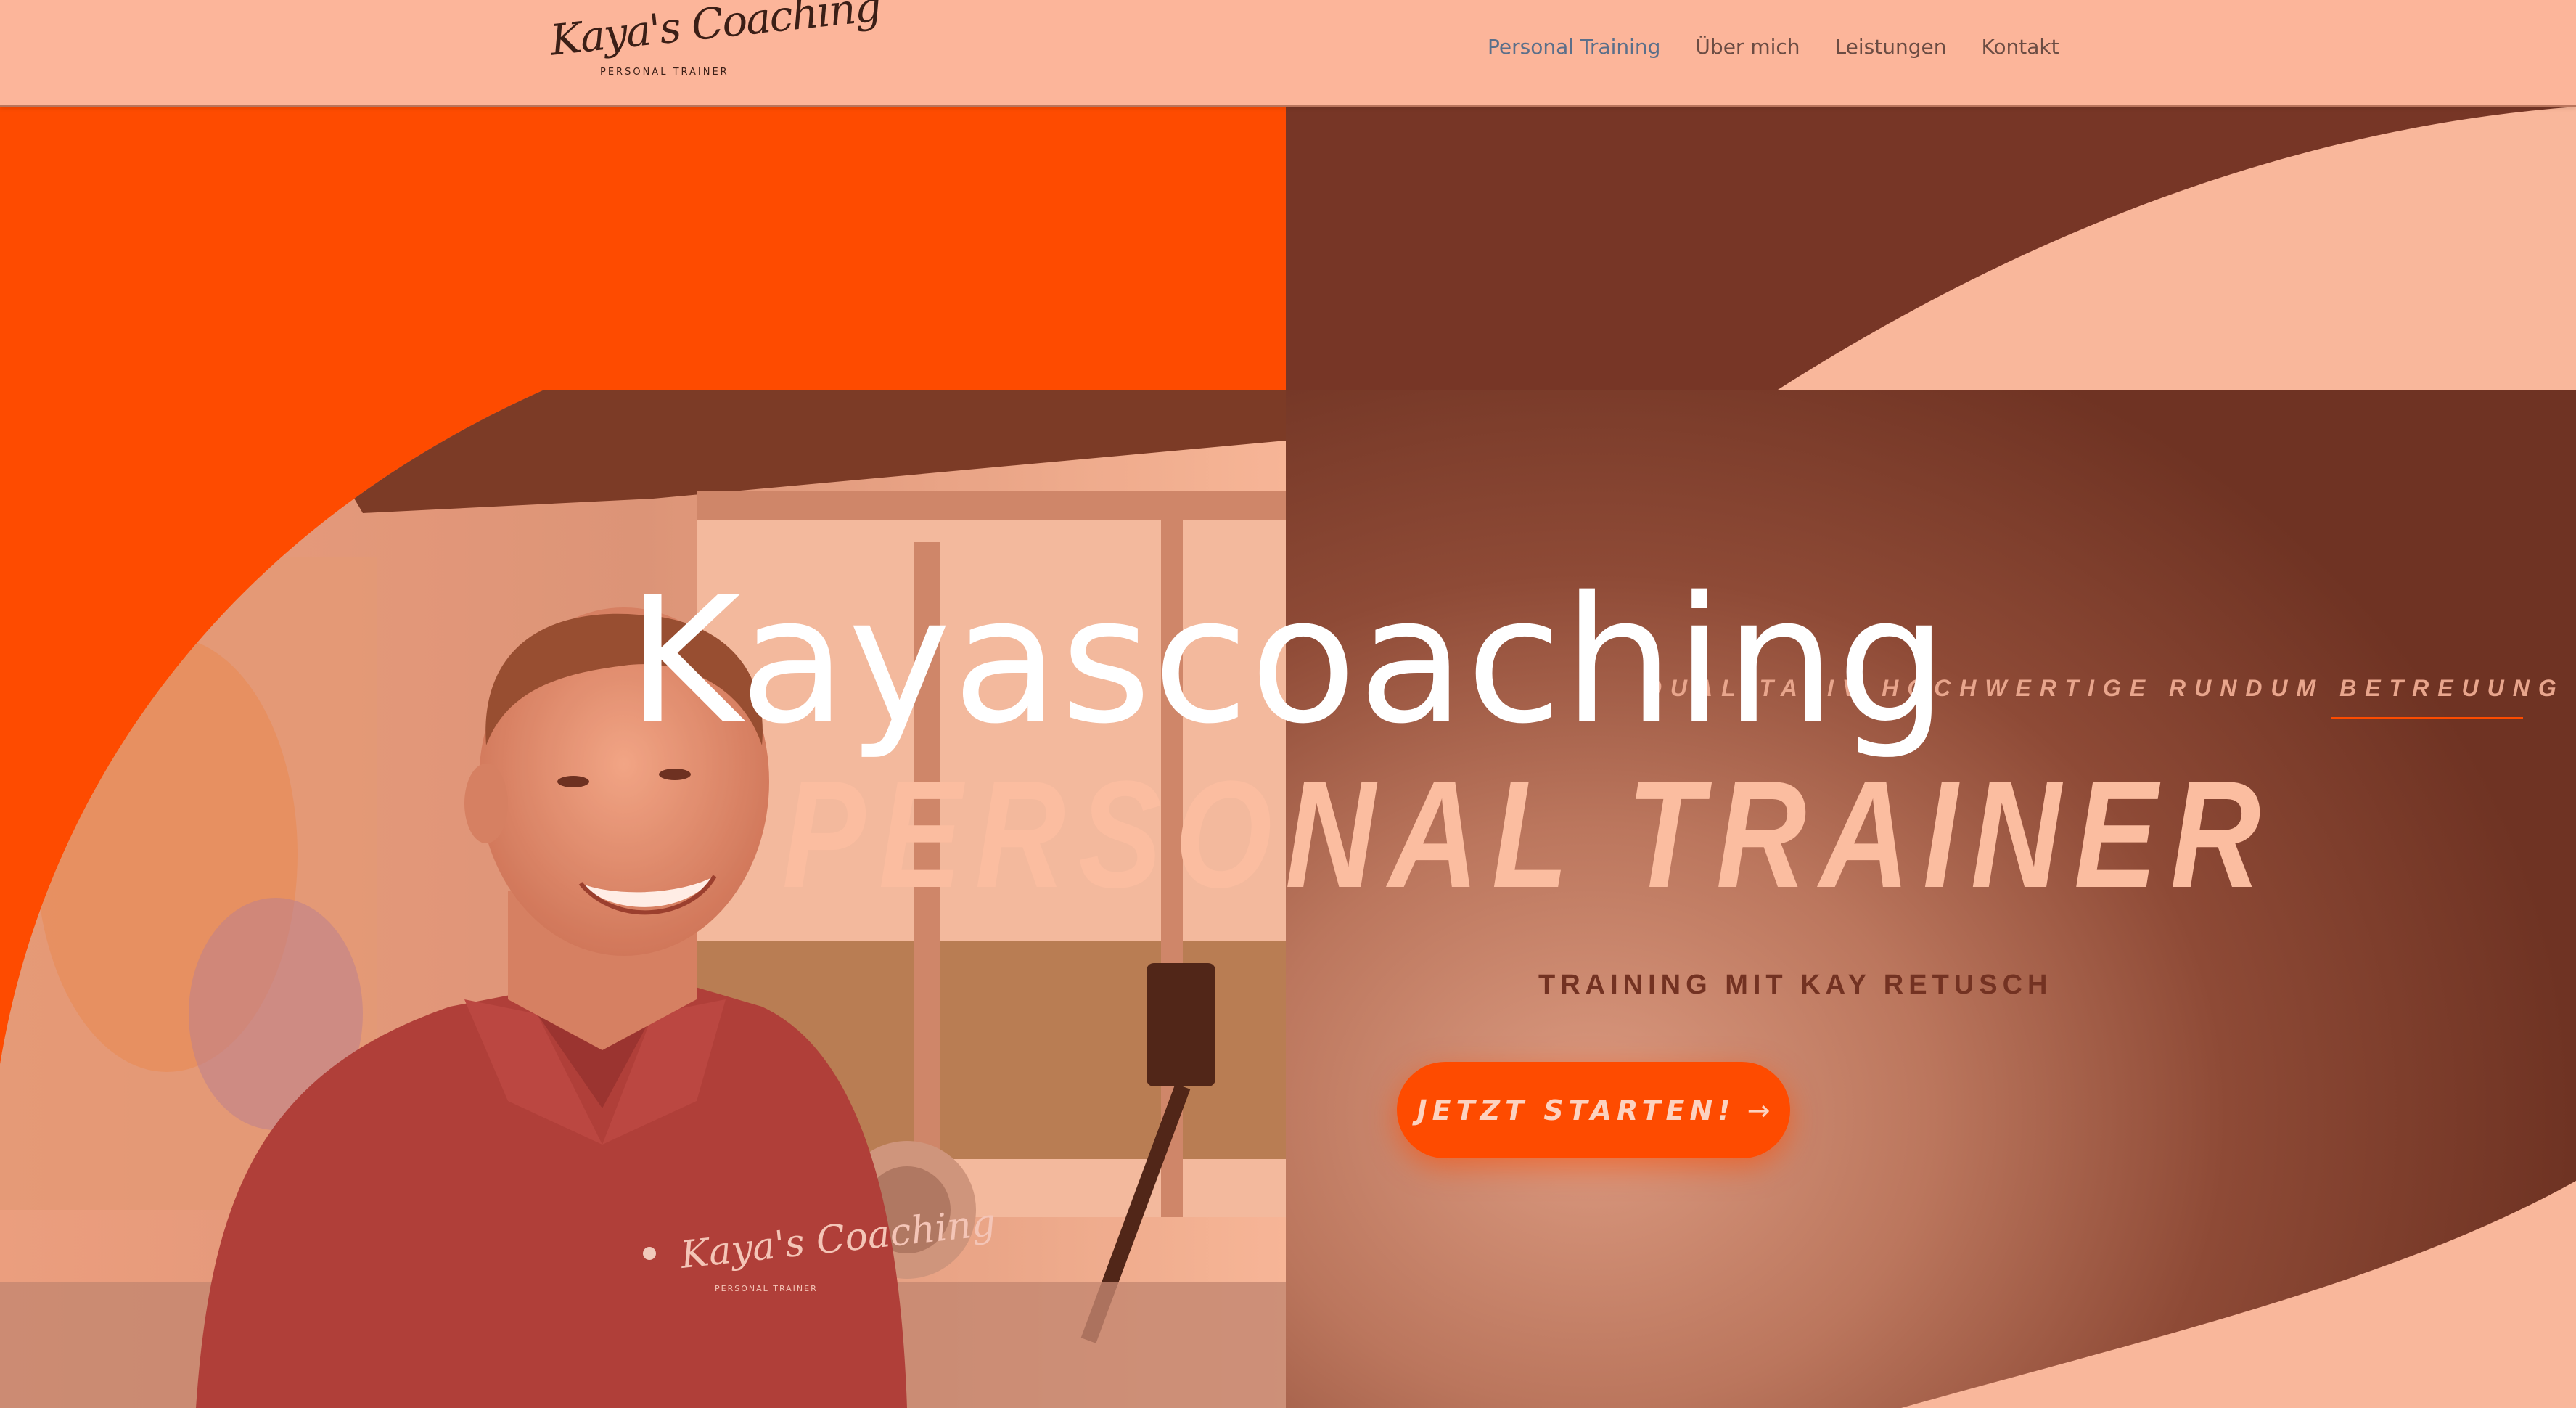 This screenshot has width=2576, height=1408. What do you see at coordinates (715, 32) in the screenshot?
I see `logo-script-text: Kaya's Coaching` at bounding box center [715, 32].